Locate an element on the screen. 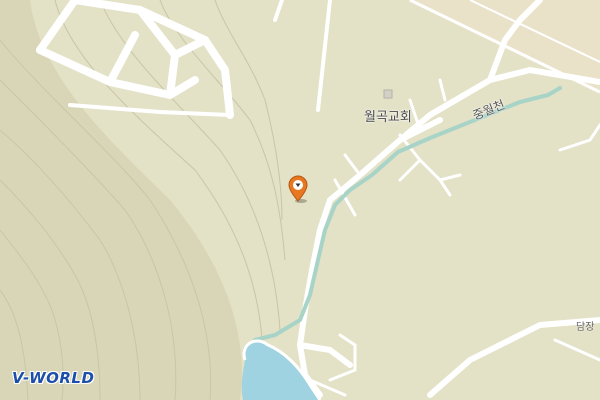  reservoir is located at coordinates (280, 370).